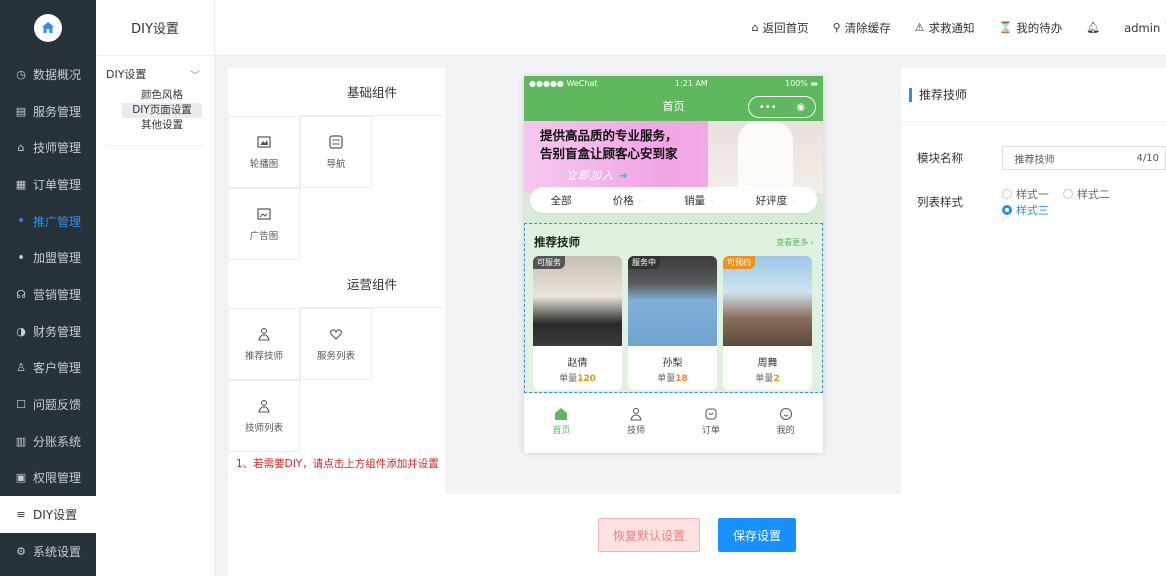 This screenshot has width=1166, height=576. What do you see at coordinates (372, 92) in the screenshot?
I see `basic-components-title: 基础组件` at bounding box center [372, 92].